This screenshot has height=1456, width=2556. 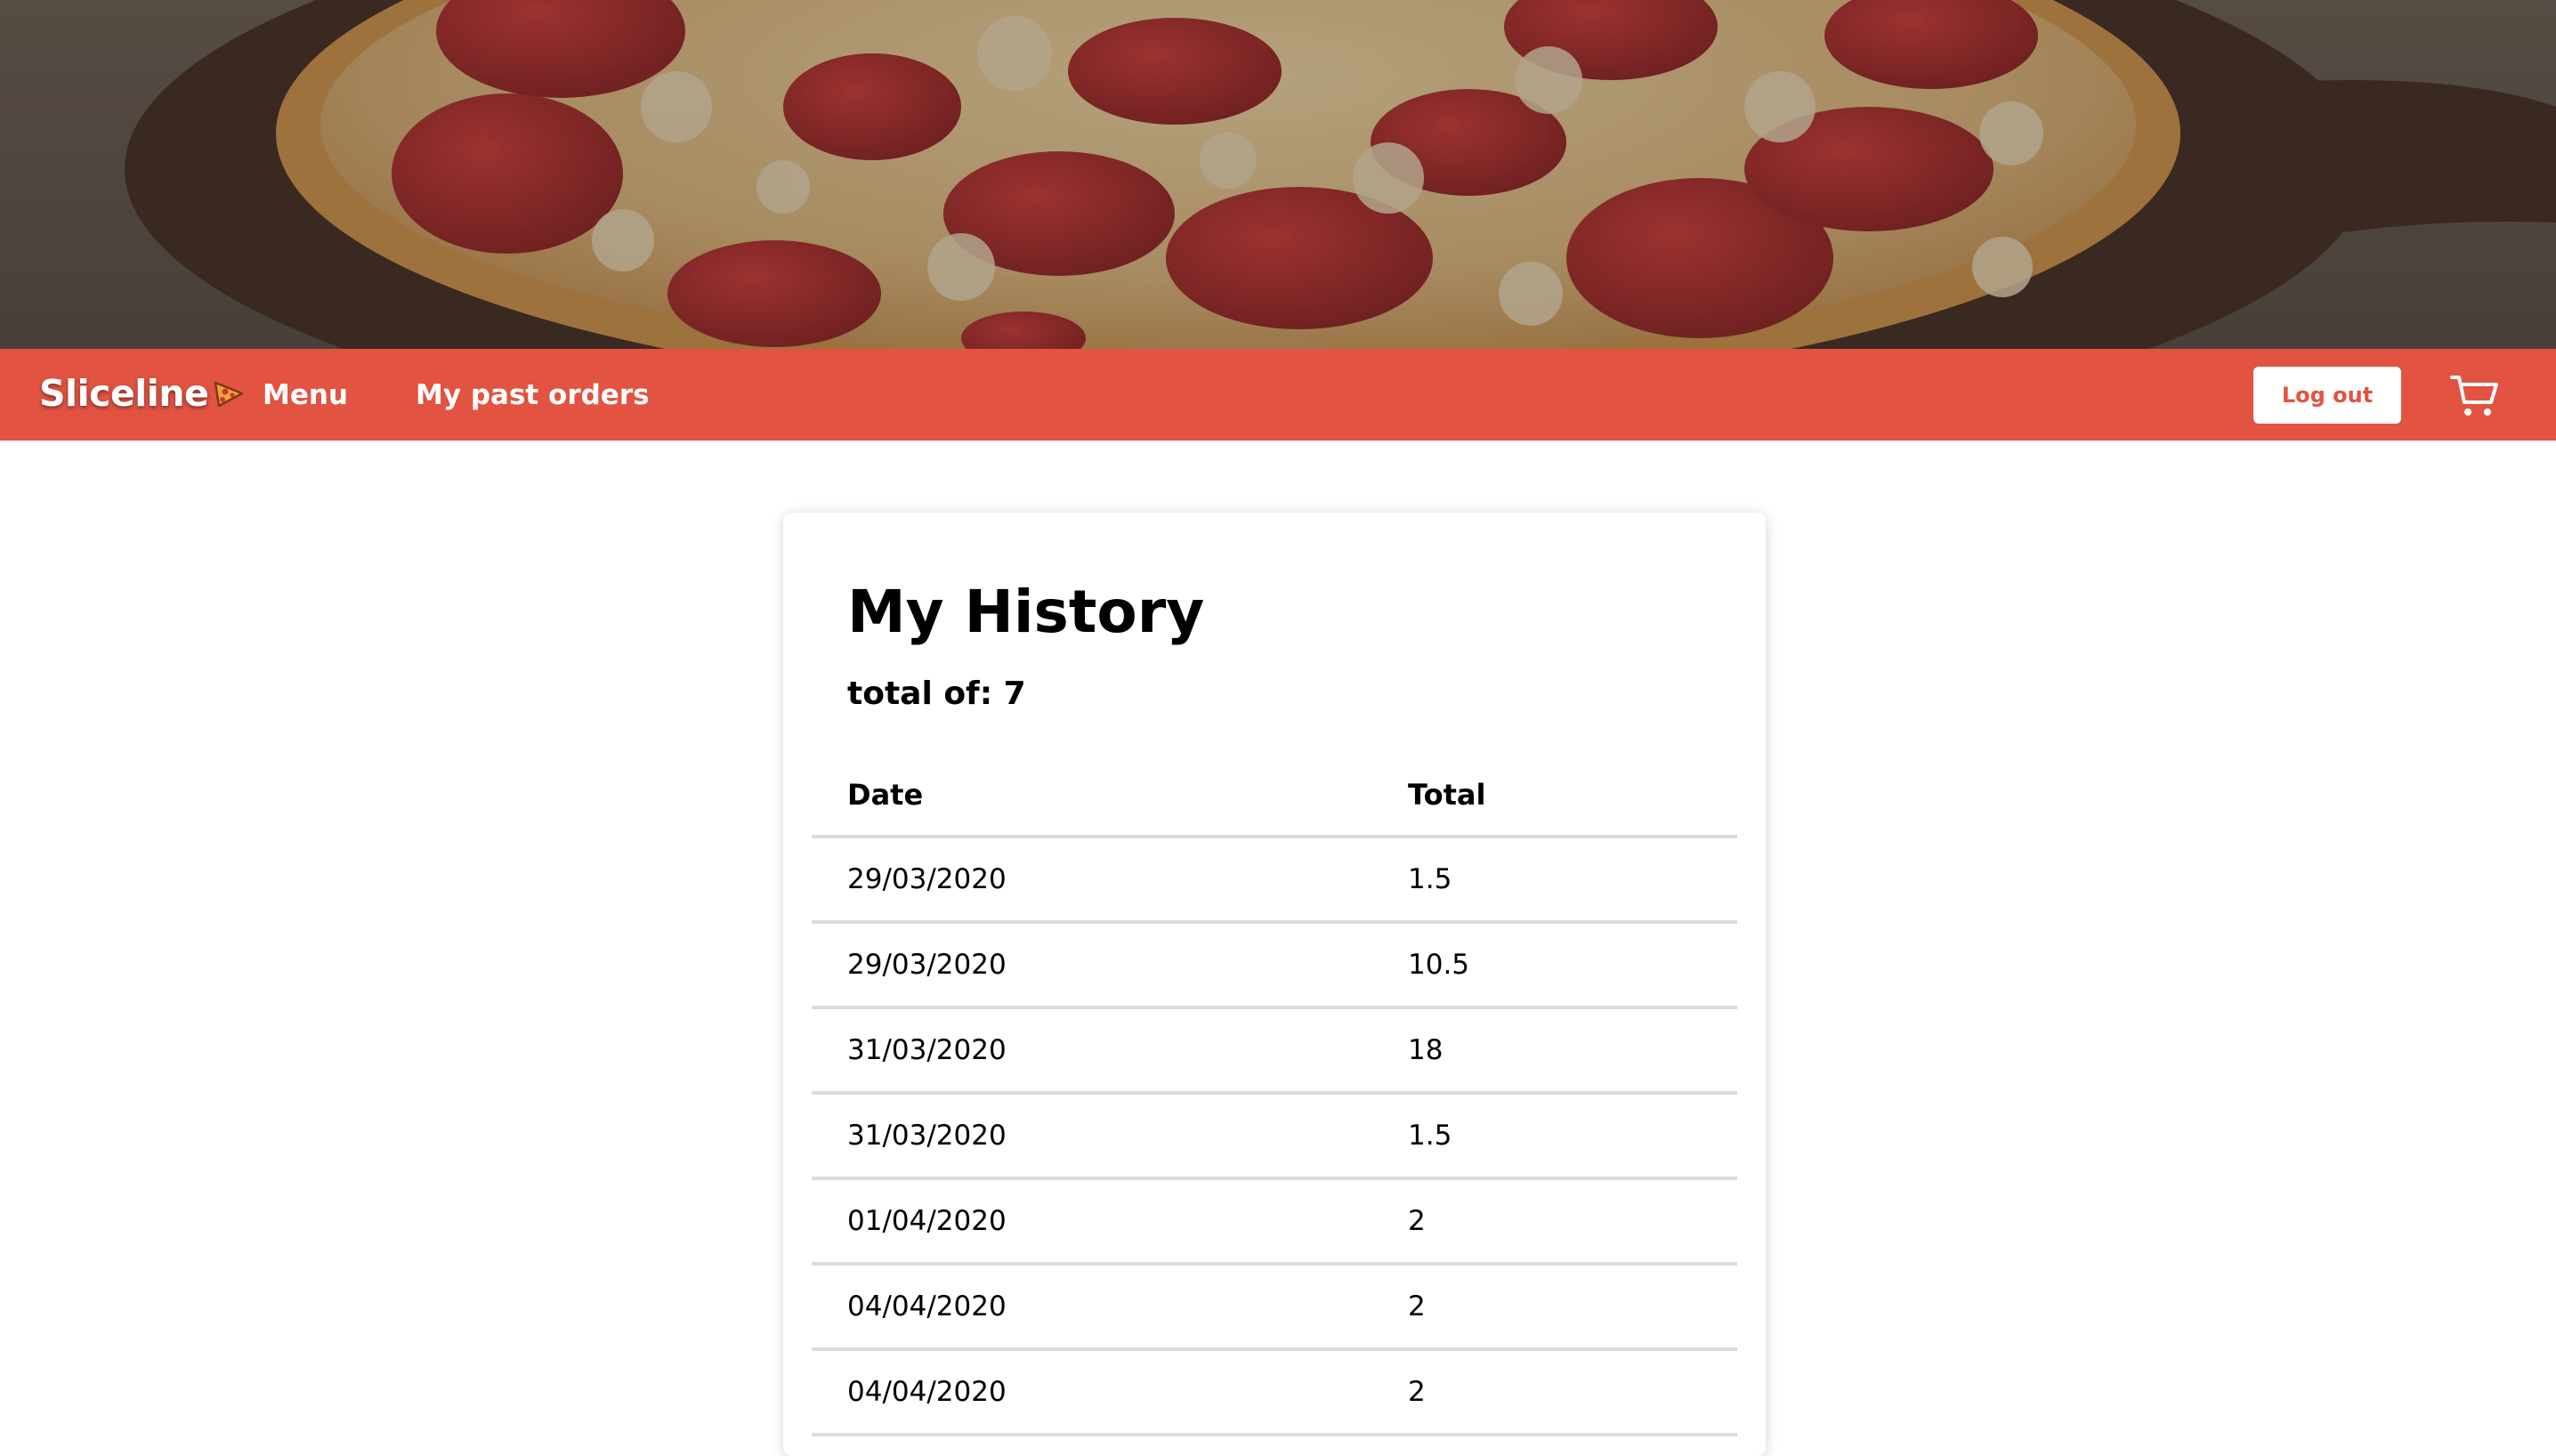 I want to click on table-row: 31/03/2020 18, so click(x=1274, y=1051).